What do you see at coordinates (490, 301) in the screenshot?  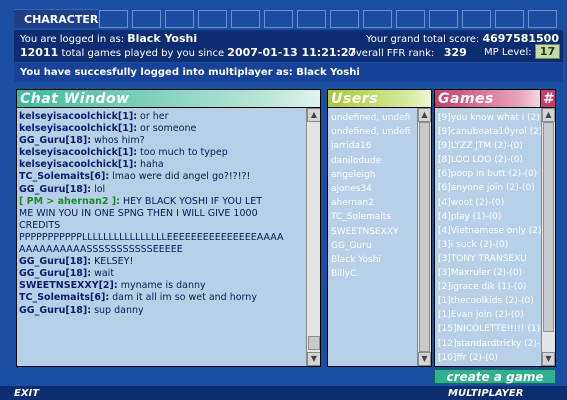 I see `game-list-item: [1]thecoolkids (2)-(0)` at bounding box center [490, 301].